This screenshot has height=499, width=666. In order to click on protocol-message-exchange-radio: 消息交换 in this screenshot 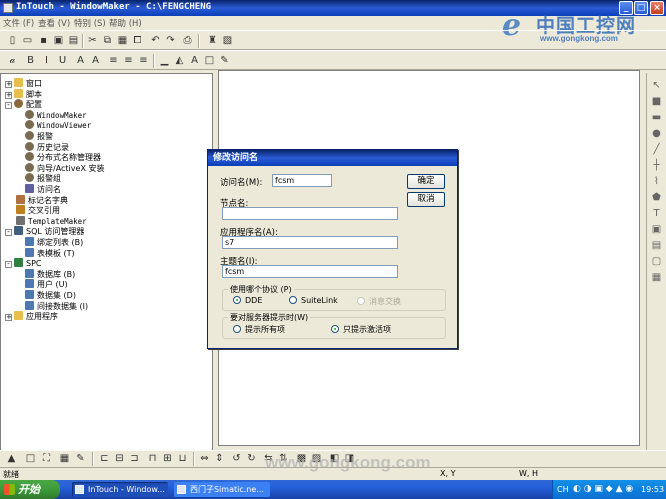, I will do `click(379, 301)`.